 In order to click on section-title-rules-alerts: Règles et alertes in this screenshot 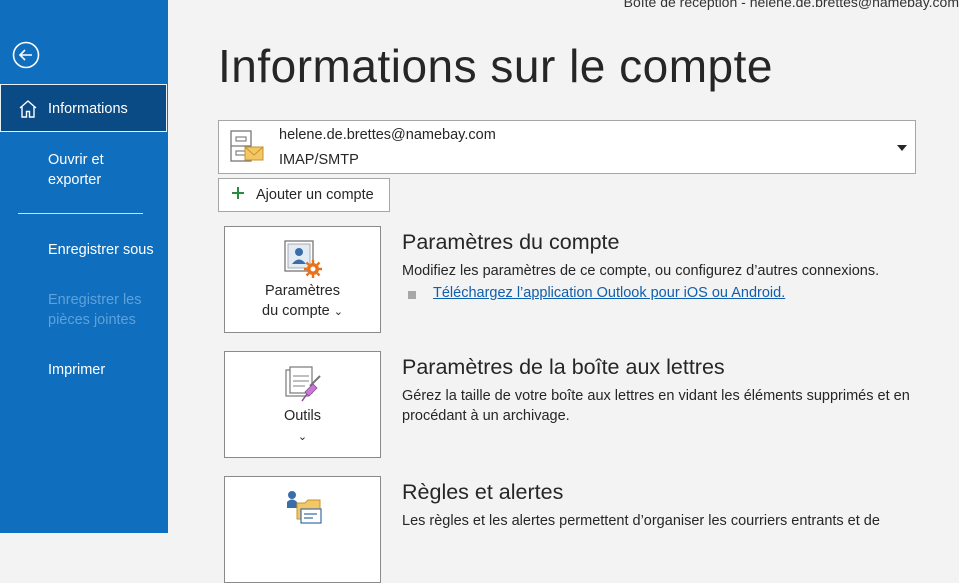, I will do `click(483, 492)`.